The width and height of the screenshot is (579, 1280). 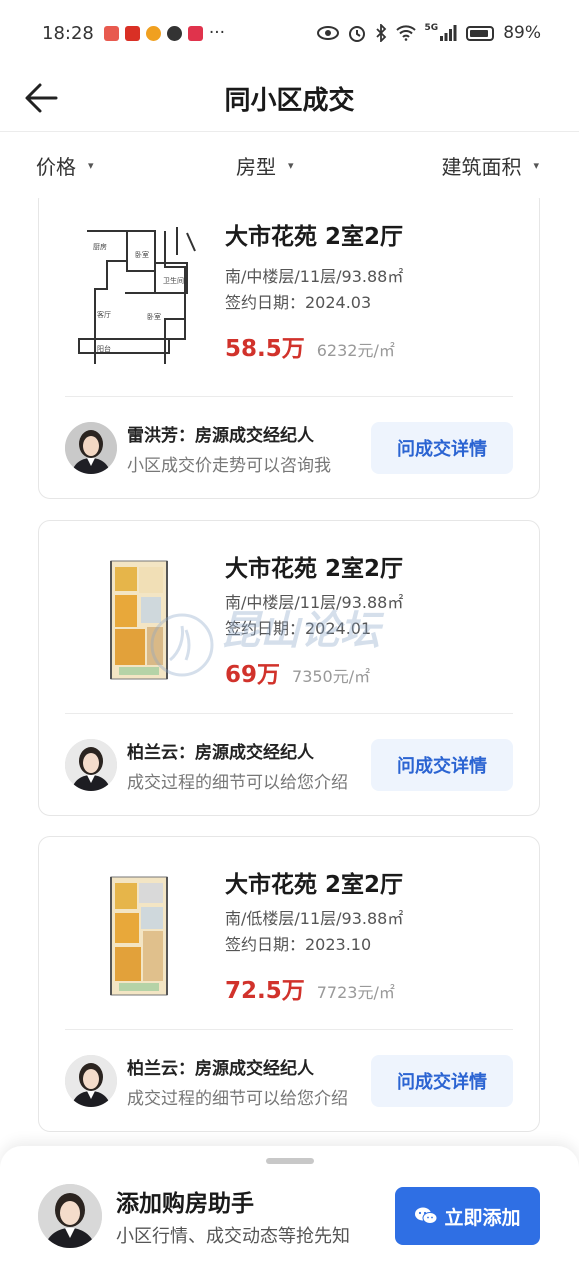 I want to click on assistant-title: 添加购房助手, so click(x=185, y=1204).